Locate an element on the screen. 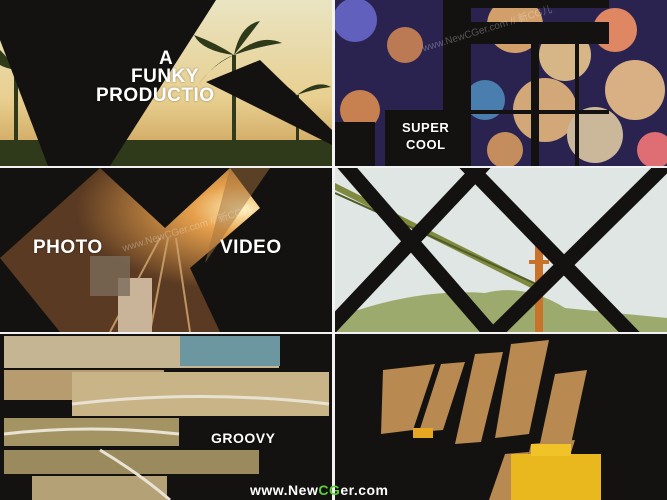 This screenshot has height=500, width=667. footer-brand-new: New is located at coordinates (303, 490).